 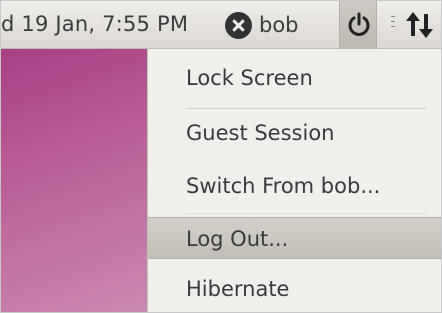 What do you see at coordinates (238, 289) in the screenshot?
I see `menu-item-label: Hibernate` at bounding box center [238, 289].